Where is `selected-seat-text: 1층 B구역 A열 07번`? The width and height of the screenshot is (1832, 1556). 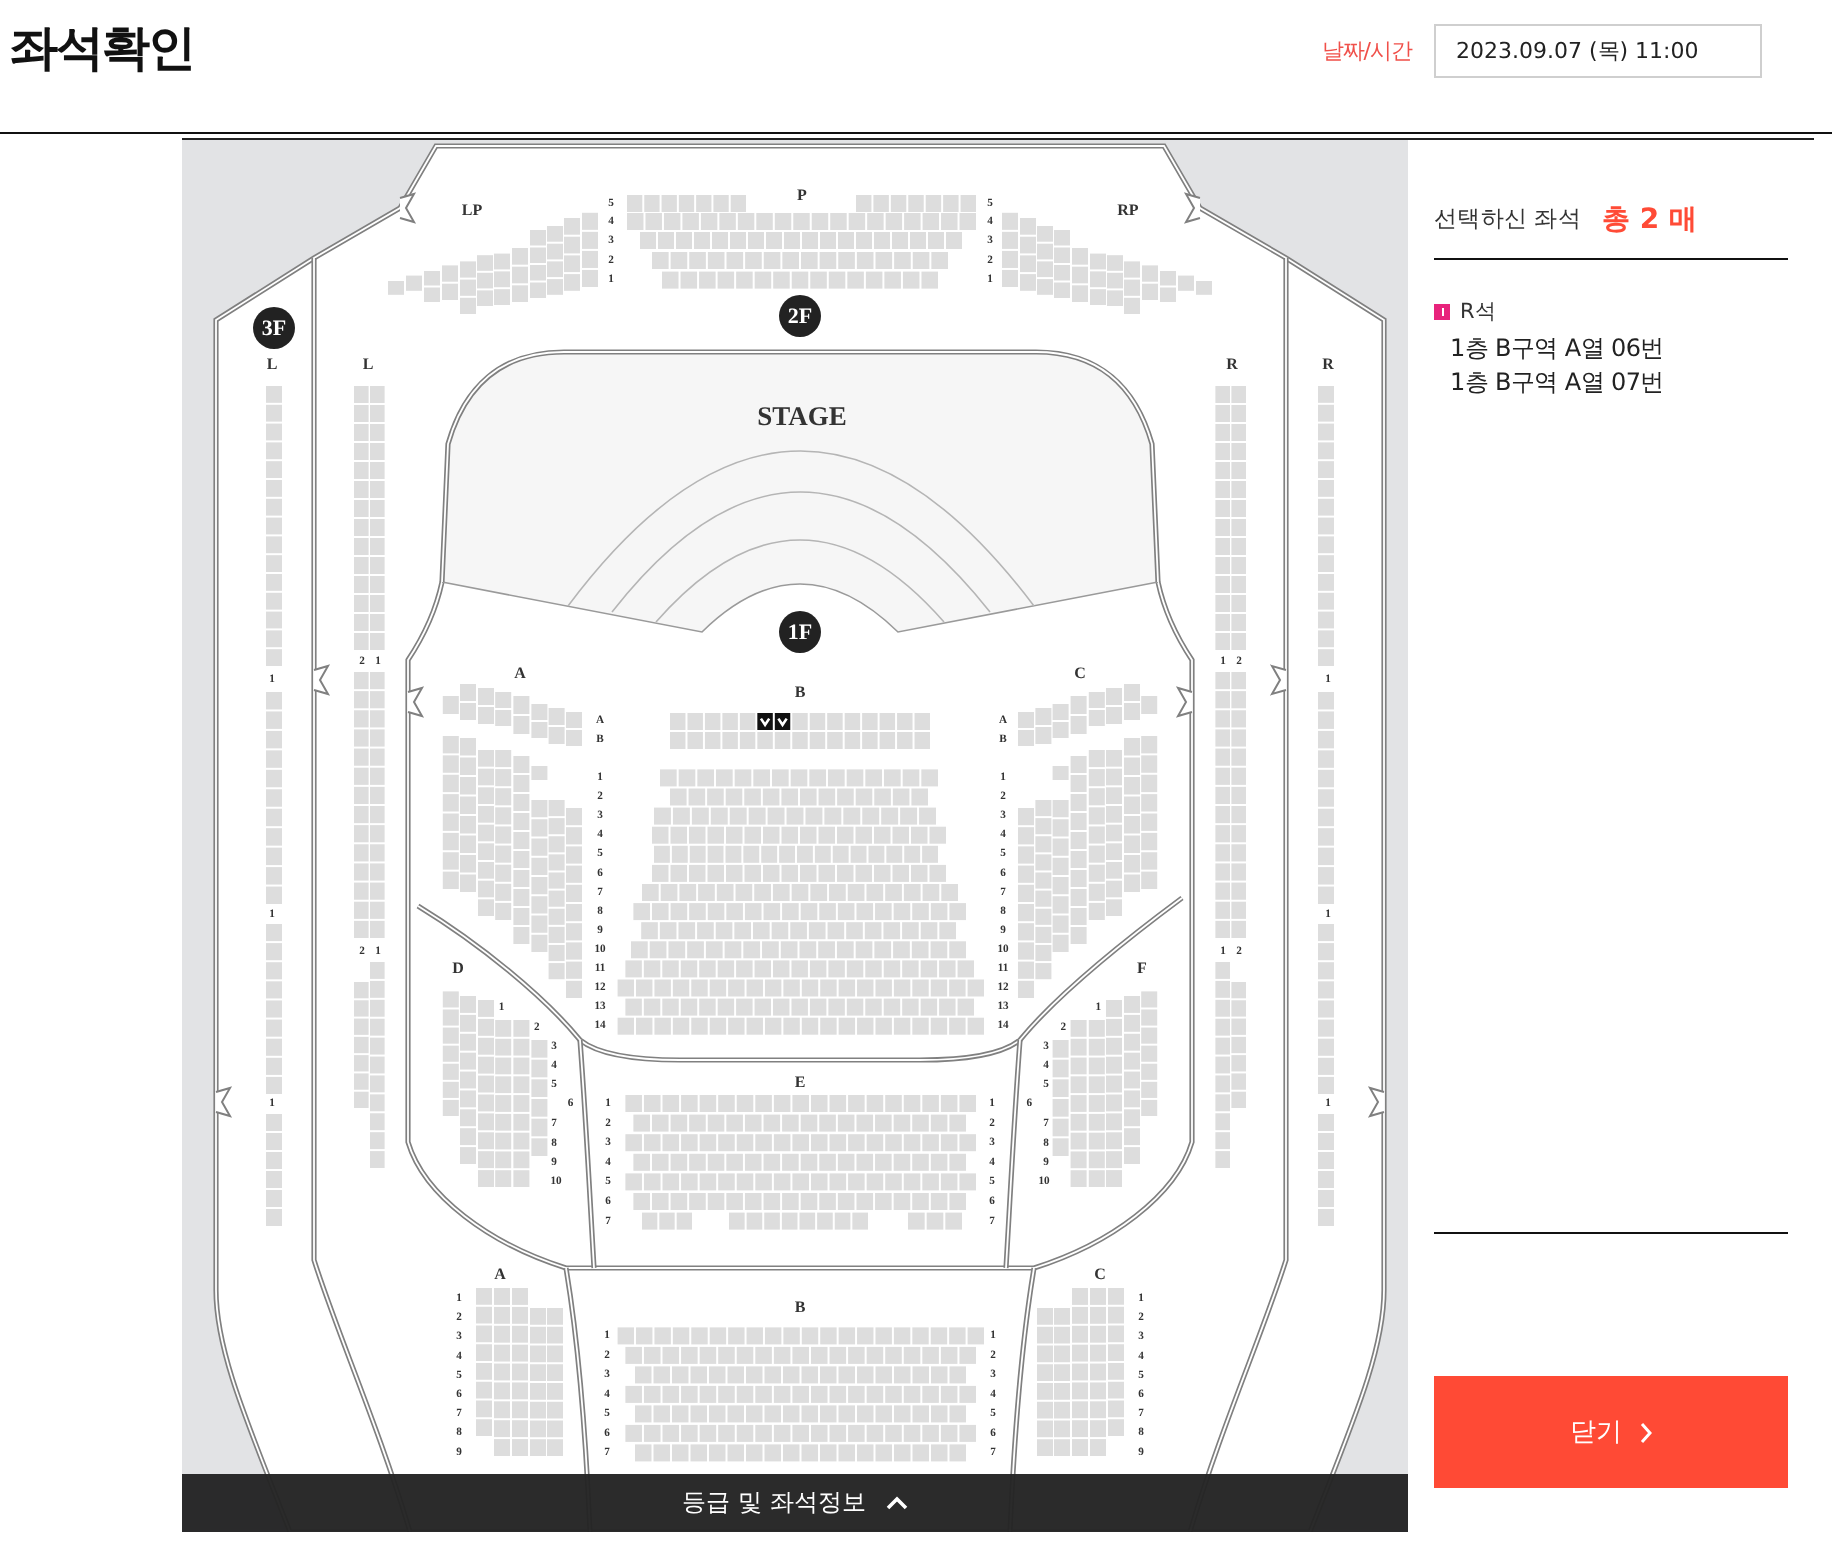 selected-seat-text: 1층 B구역 A열 07번 is located at coordinates (1557, 383).